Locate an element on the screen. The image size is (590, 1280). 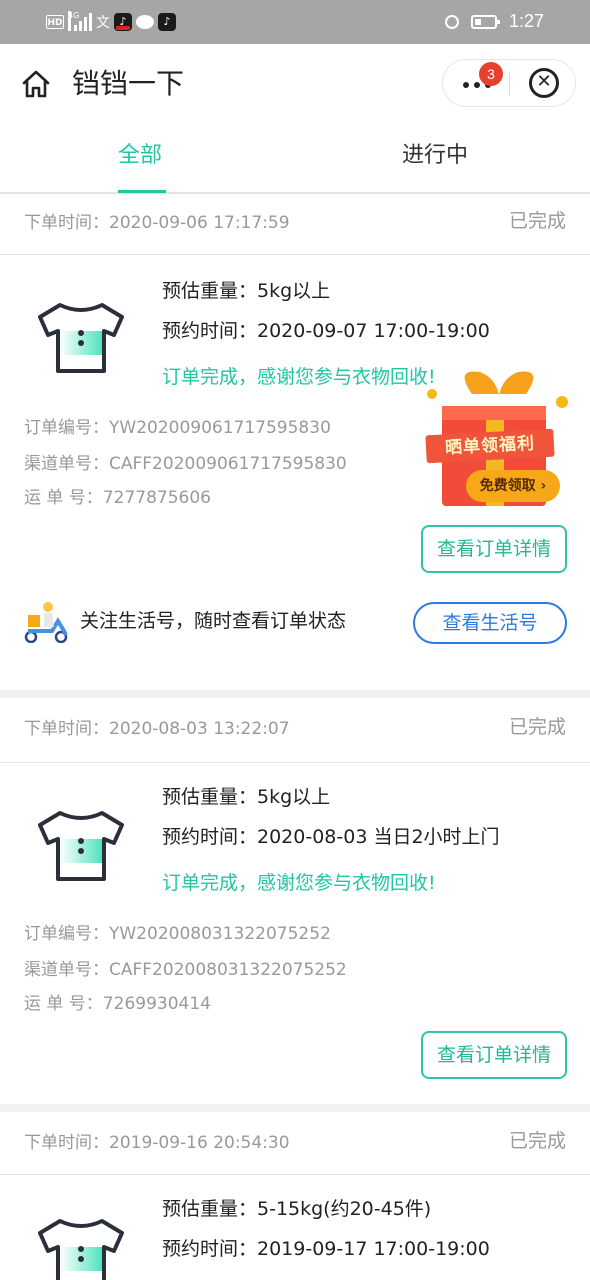
channel-number: 渠道单号：CAFF202008031322075252 is located at coordinates (185, 970).